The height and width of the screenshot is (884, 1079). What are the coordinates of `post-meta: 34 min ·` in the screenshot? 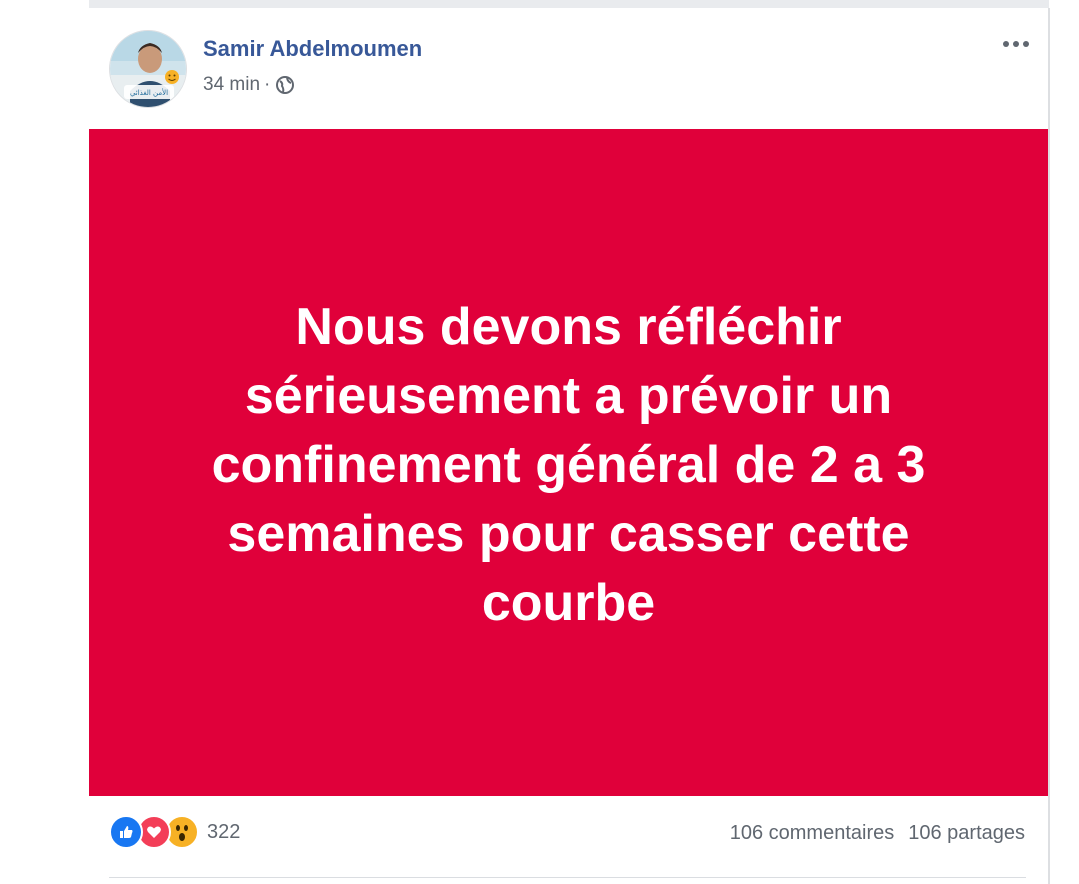 It's located at (249, 85).